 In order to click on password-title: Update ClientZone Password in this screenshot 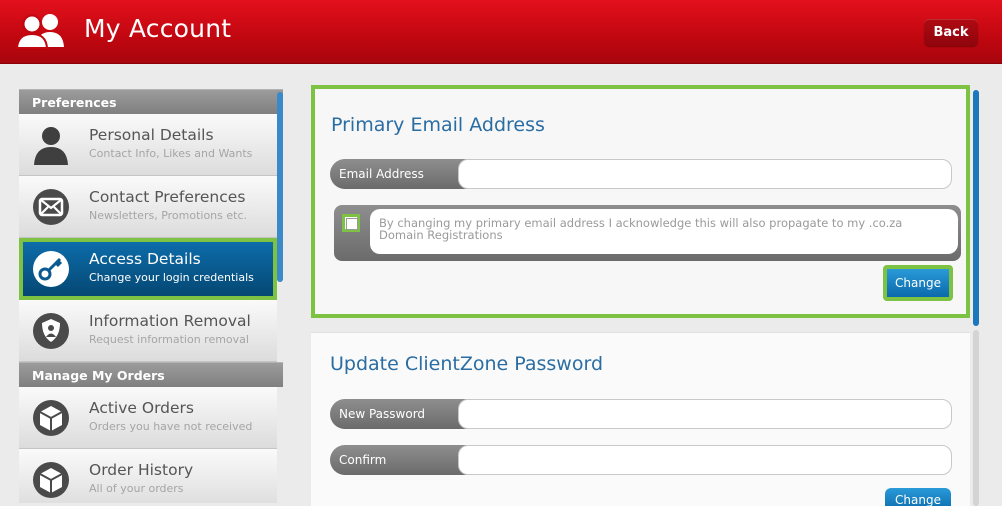, I will do `click(467, 364)`.